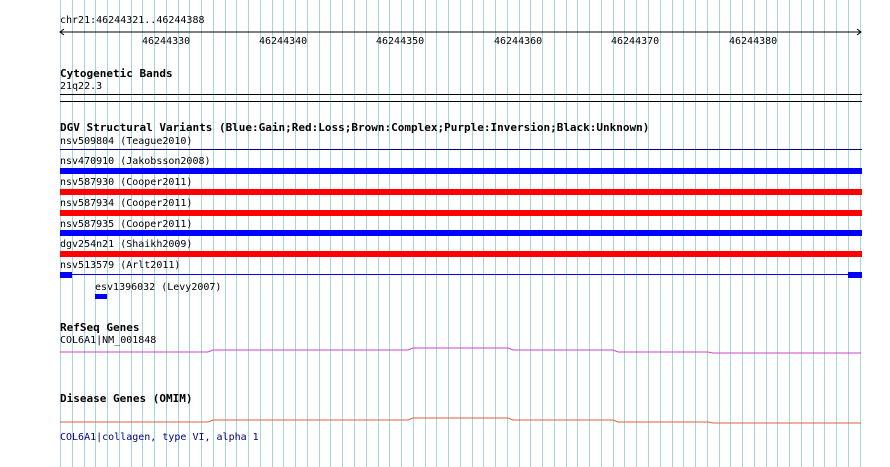 The image size is (890, 467). I want to click on cytoband-label: 21q22.3, so click(81, 87).